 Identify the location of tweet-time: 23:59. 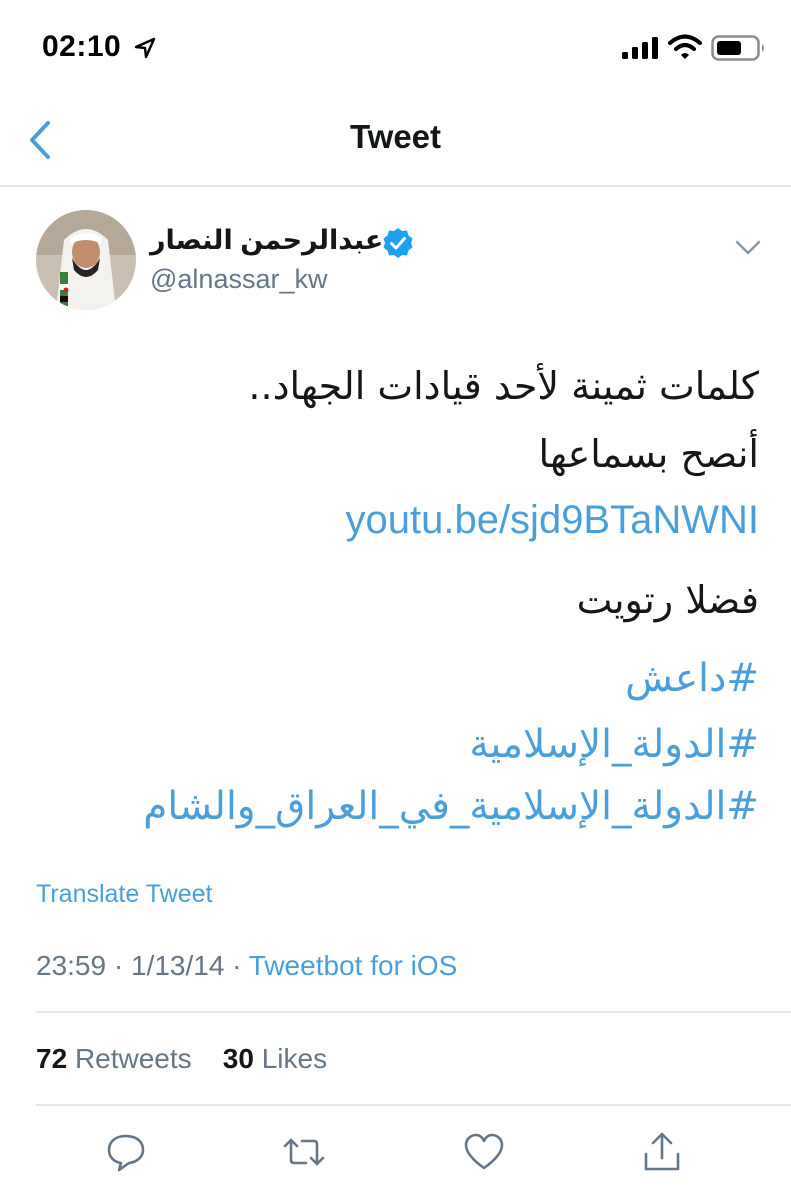
(71, 965).